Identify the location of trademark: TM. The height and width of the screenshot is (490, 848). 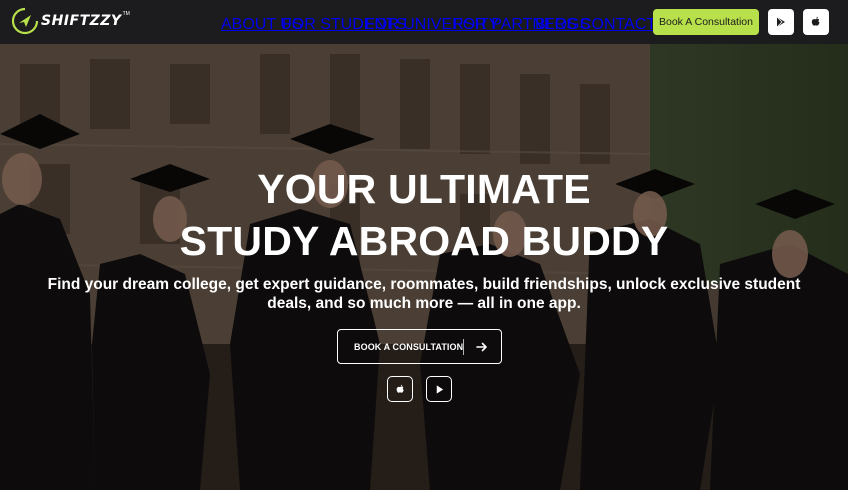
(126, 14).